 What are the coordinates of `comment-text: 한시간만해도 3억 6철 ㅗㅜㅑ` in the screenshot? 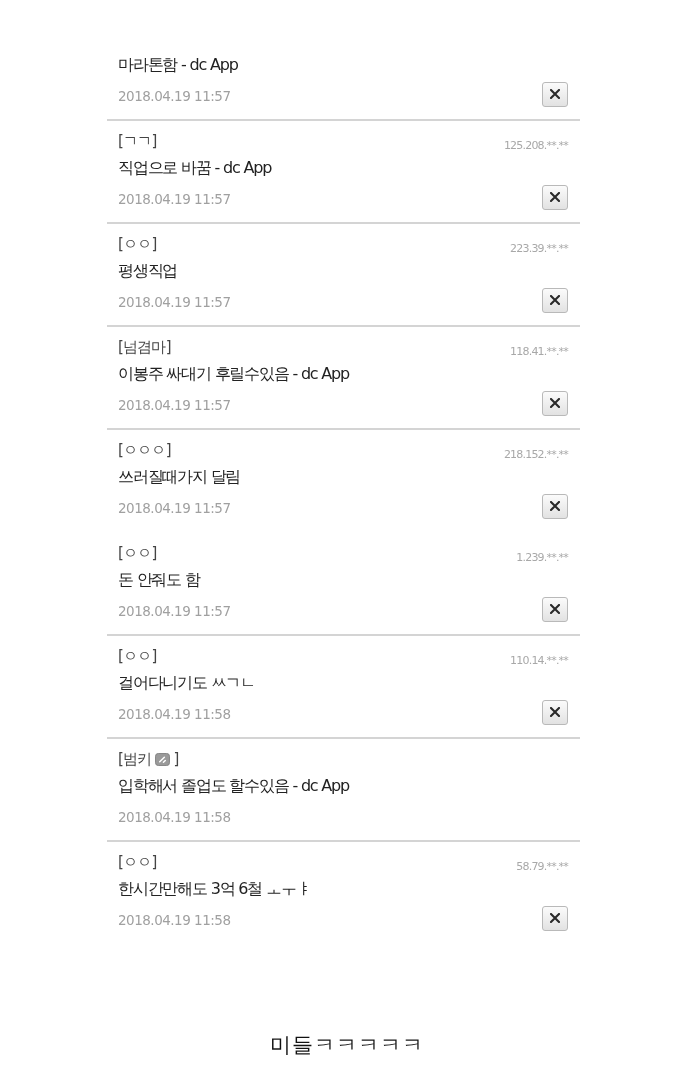 It's located at (214, 889).